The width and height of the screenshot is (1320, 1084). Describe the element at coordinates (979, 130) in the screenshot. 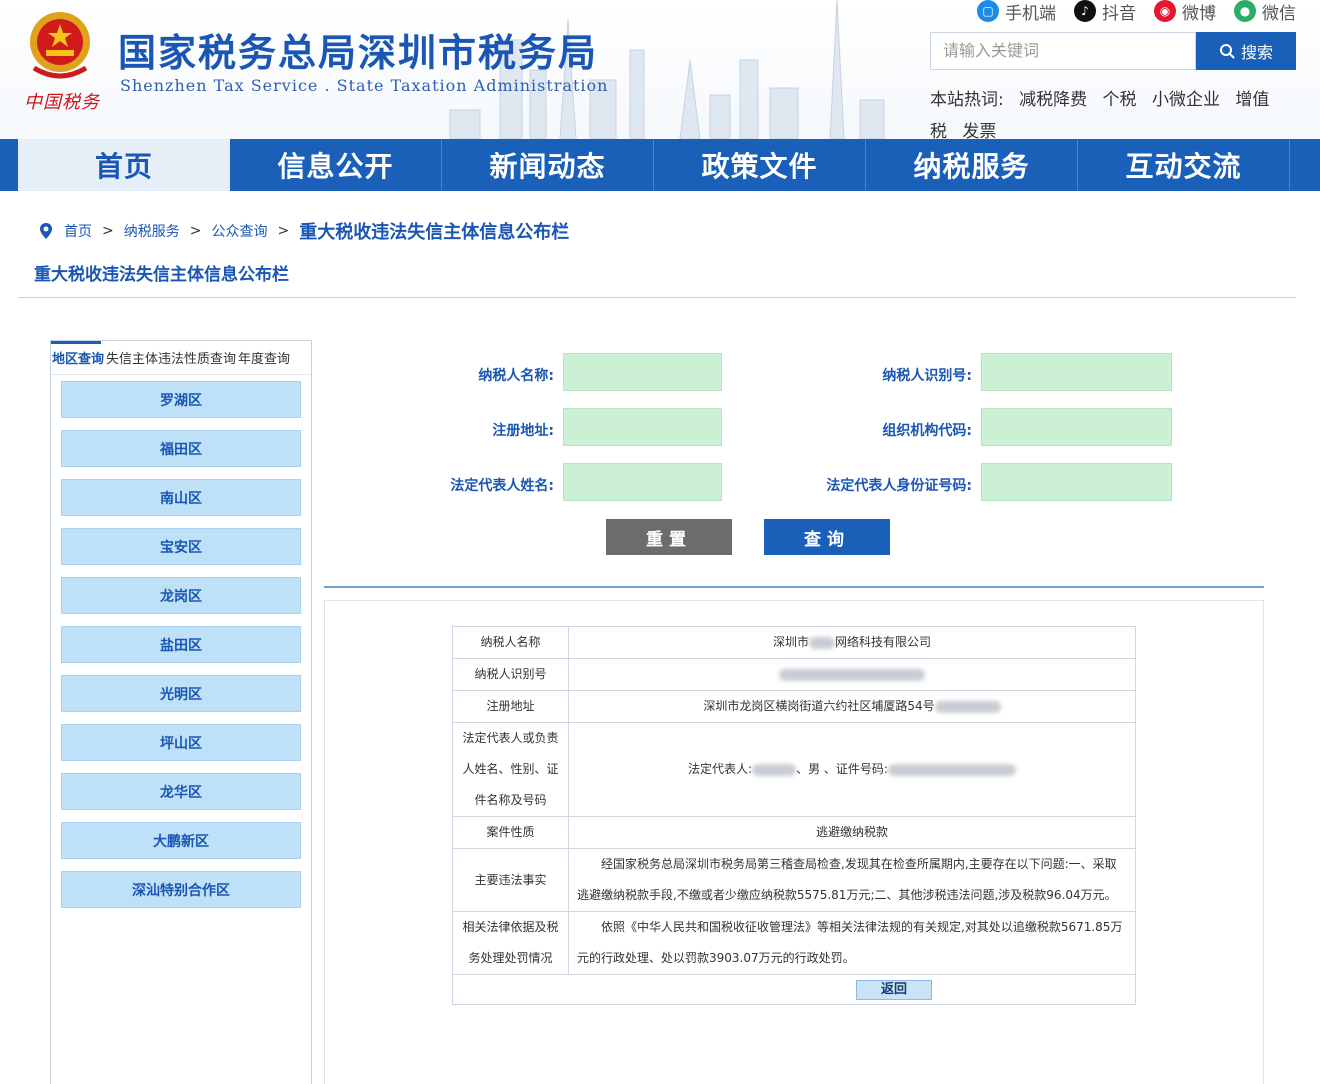

I see `hot-word-link: 发票` at that location.